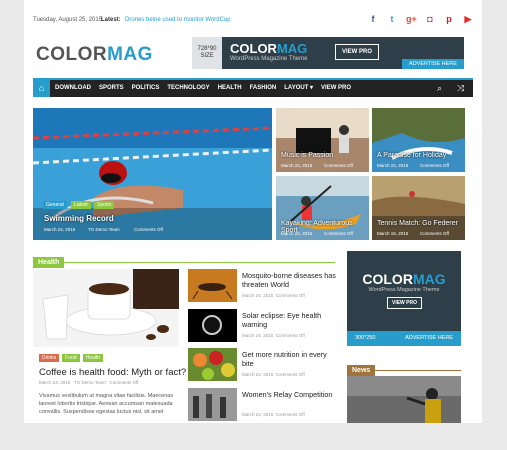  I want to click on ad-size: 300*250, so click(365, 338).